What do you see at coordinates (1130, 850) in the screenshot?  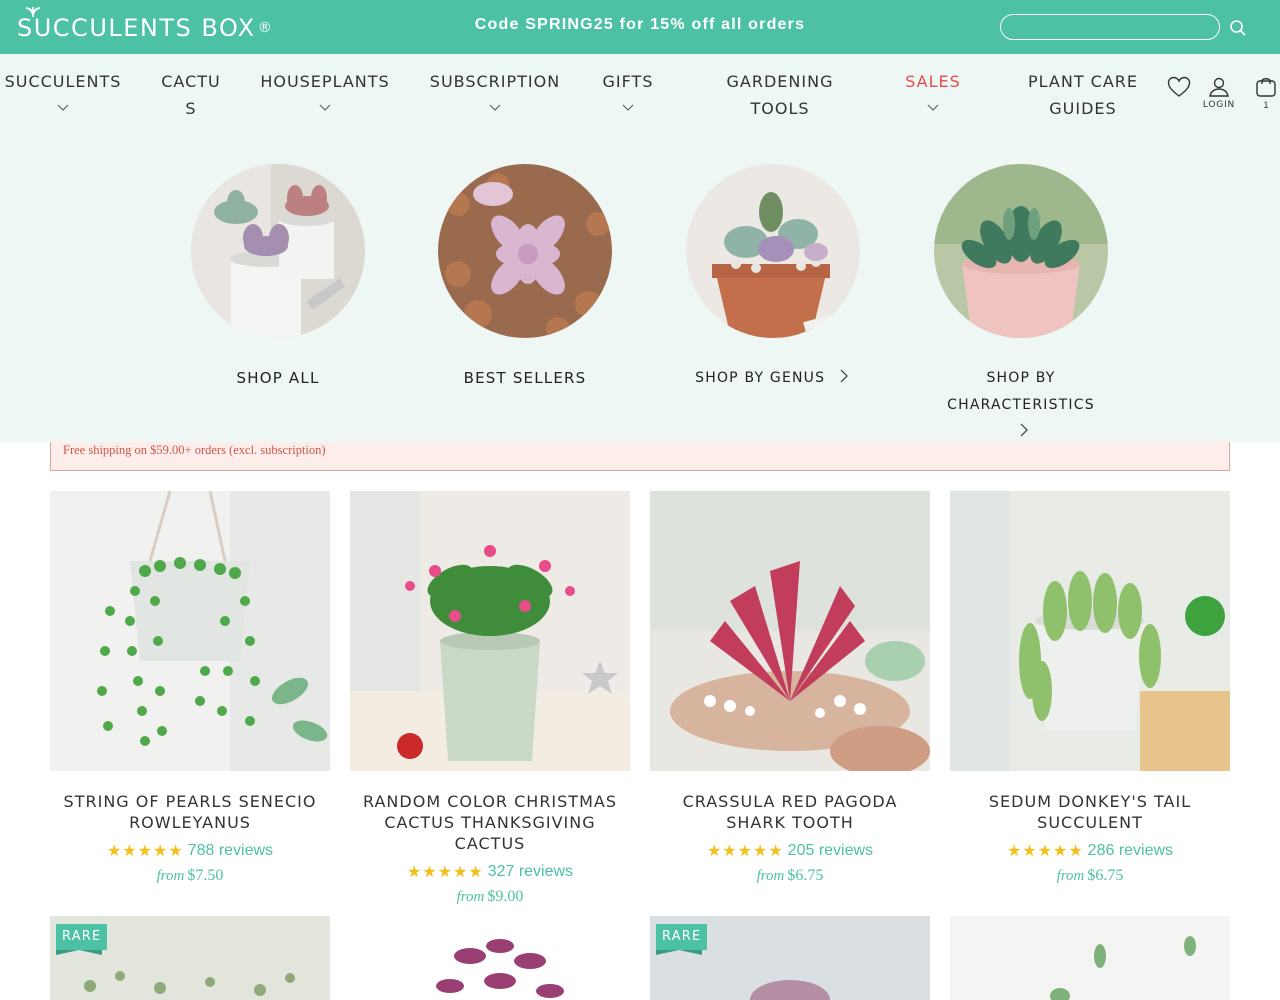 I see `review-count: 286 reviews` at bounding box center [1130, 850].